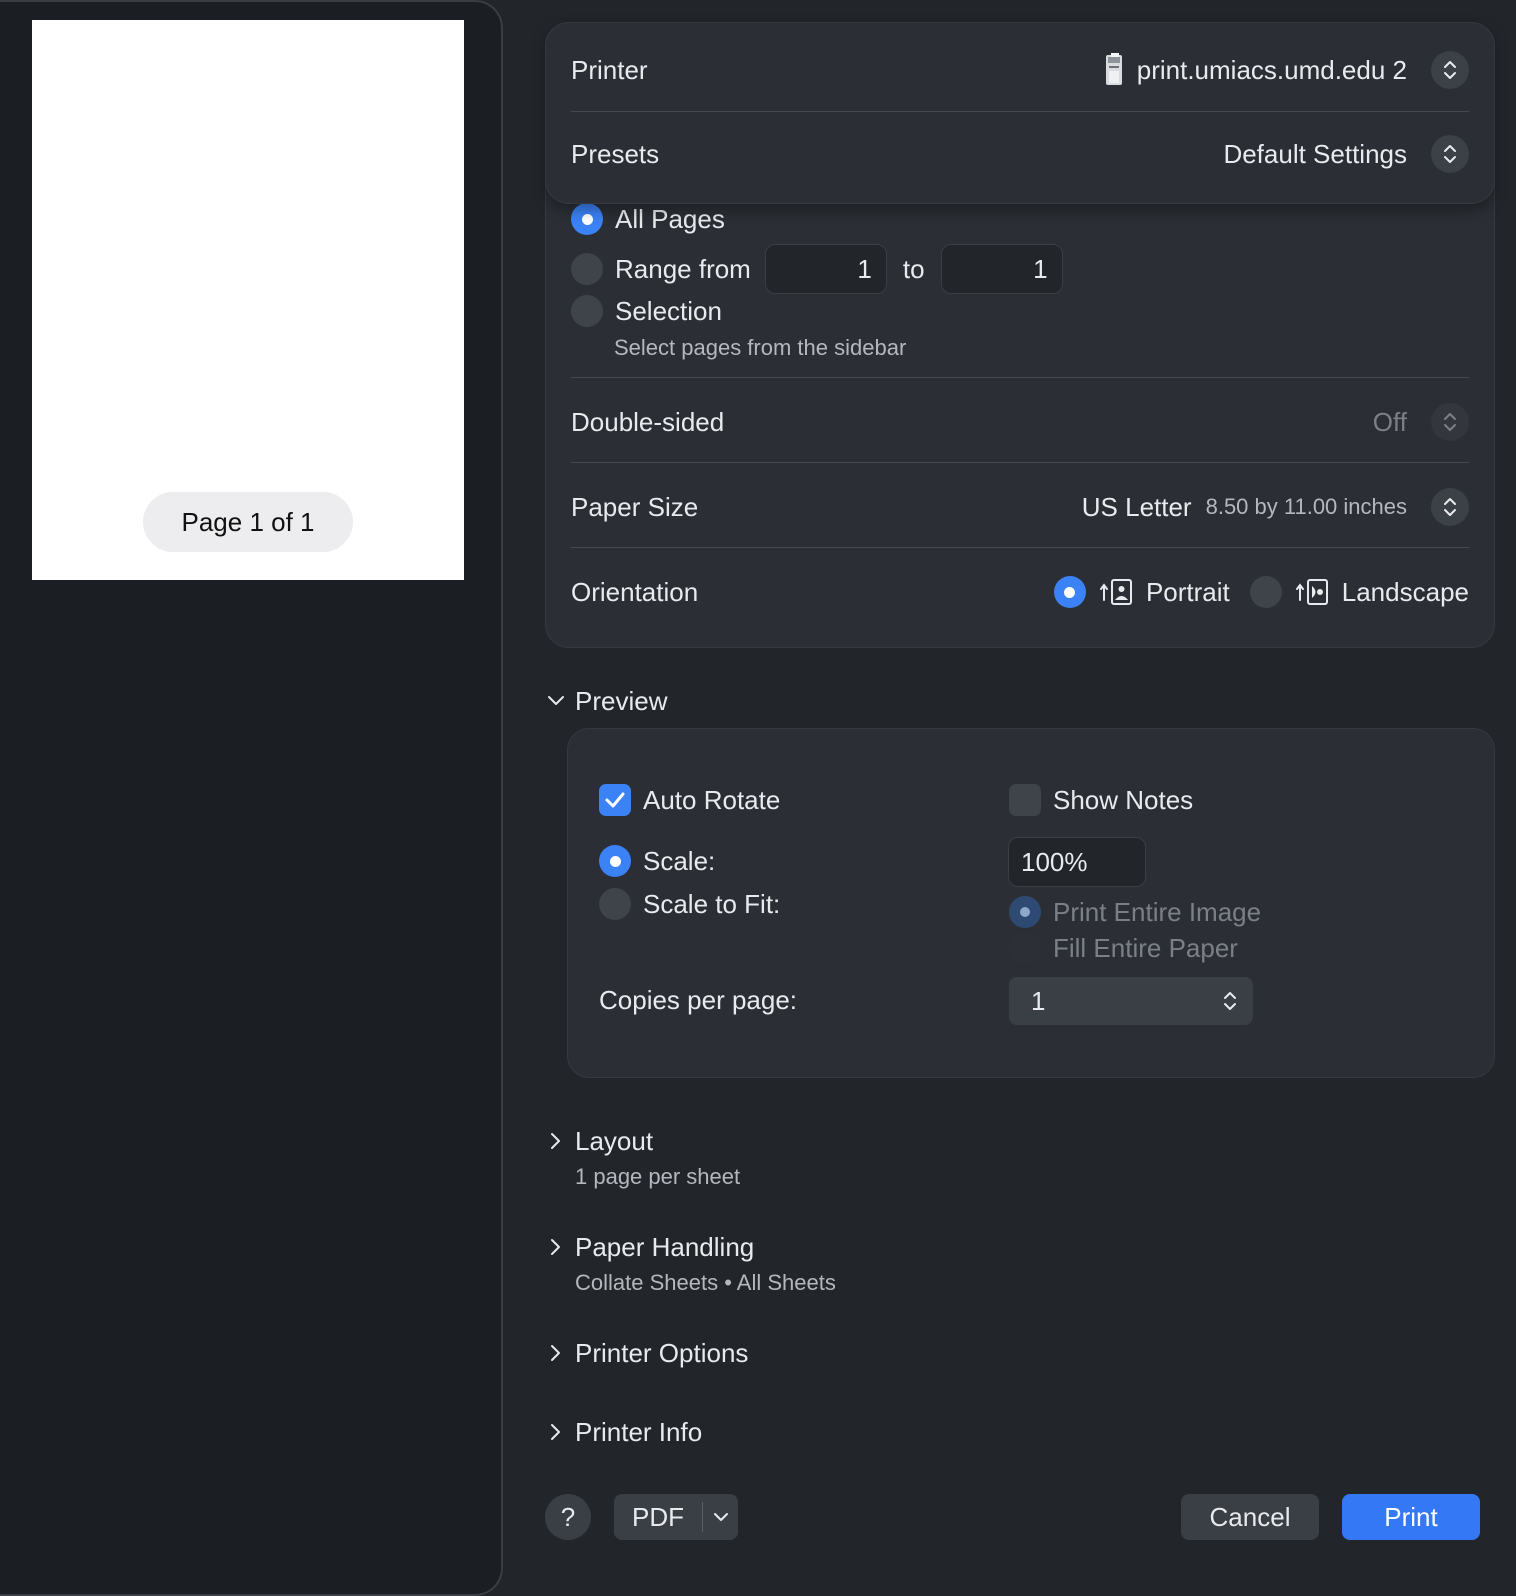  I want to click on printer-value: print.umiacs.umd.edu 2, so click(1271, 69).